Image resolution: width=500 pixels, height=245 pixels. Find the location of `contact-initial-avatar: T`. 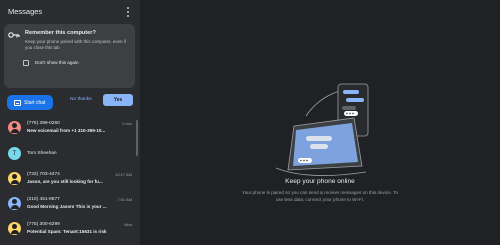

contact-initial-avatar: T is located at coordinates (14, 153).